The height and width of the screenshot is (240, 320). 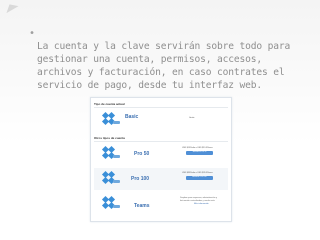 What do you see at coordinates (199, 178) in the screenshot?
I see `upgrade-pro100-button: Actualizar a Pro 100` at bounding box center [199, 178].